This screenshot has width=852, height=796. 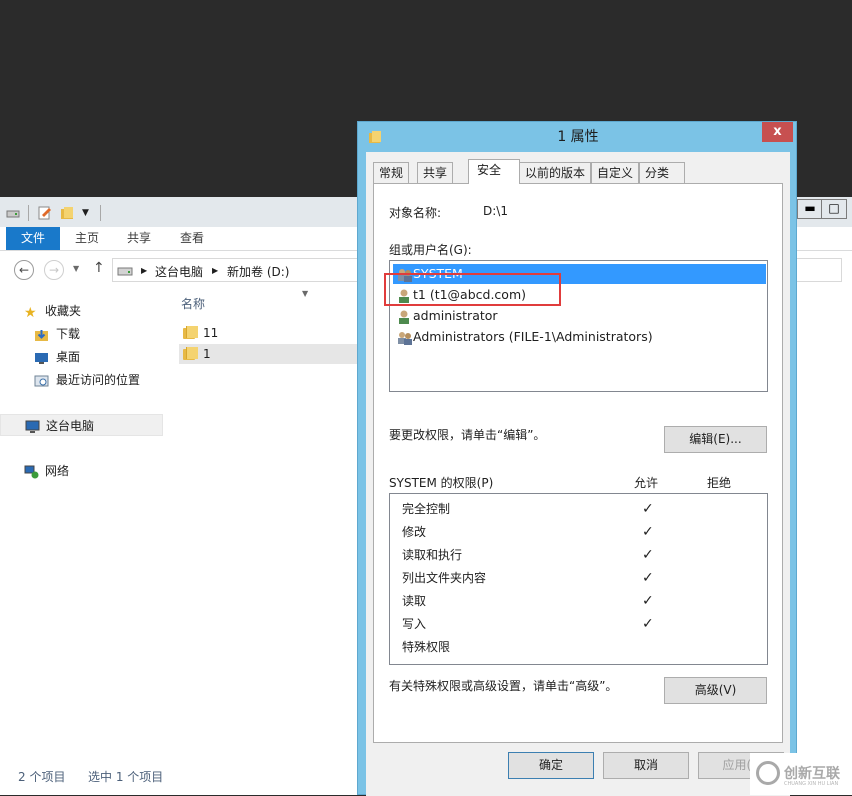 What do you see at coordinates (441, 483) in the screenshot?
I see `permissions-header: SYSTEM 的权限(P)` at bounding box center [441, 483].